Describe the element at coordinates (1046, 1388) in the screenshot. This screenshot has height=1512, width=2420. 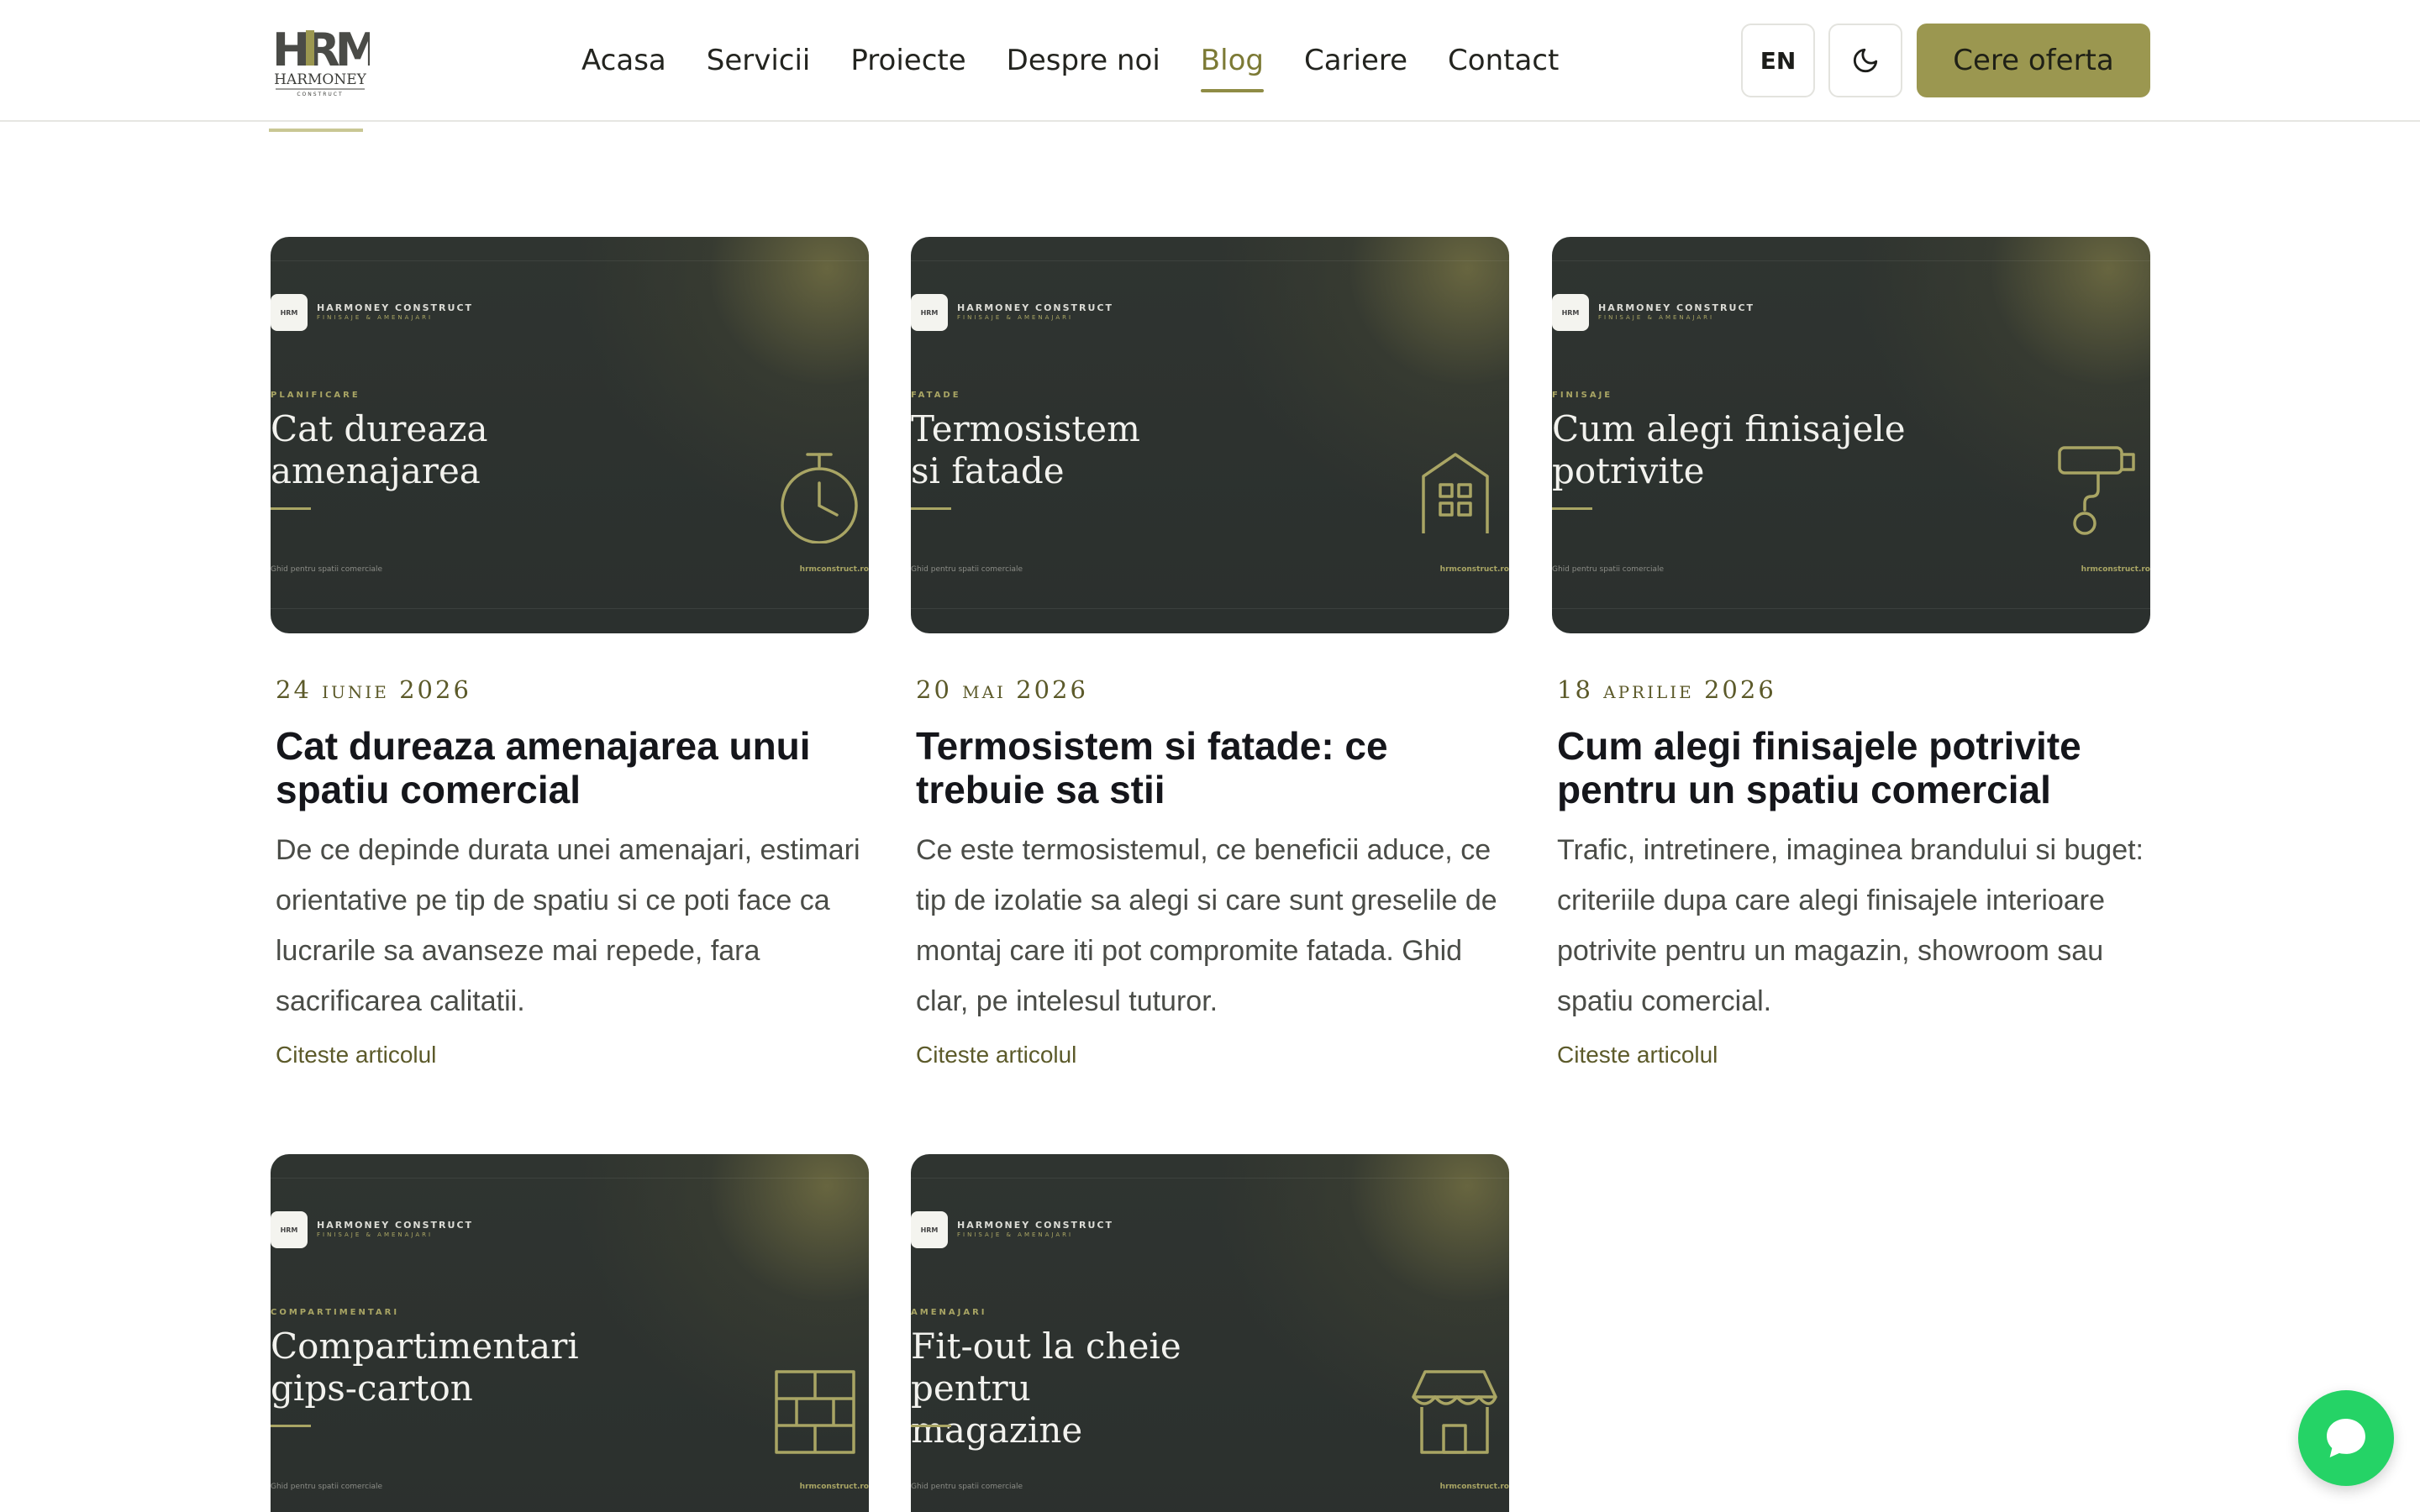
I see `thumbnail-title: Fit-out la cheie pentru magazine` at that location.